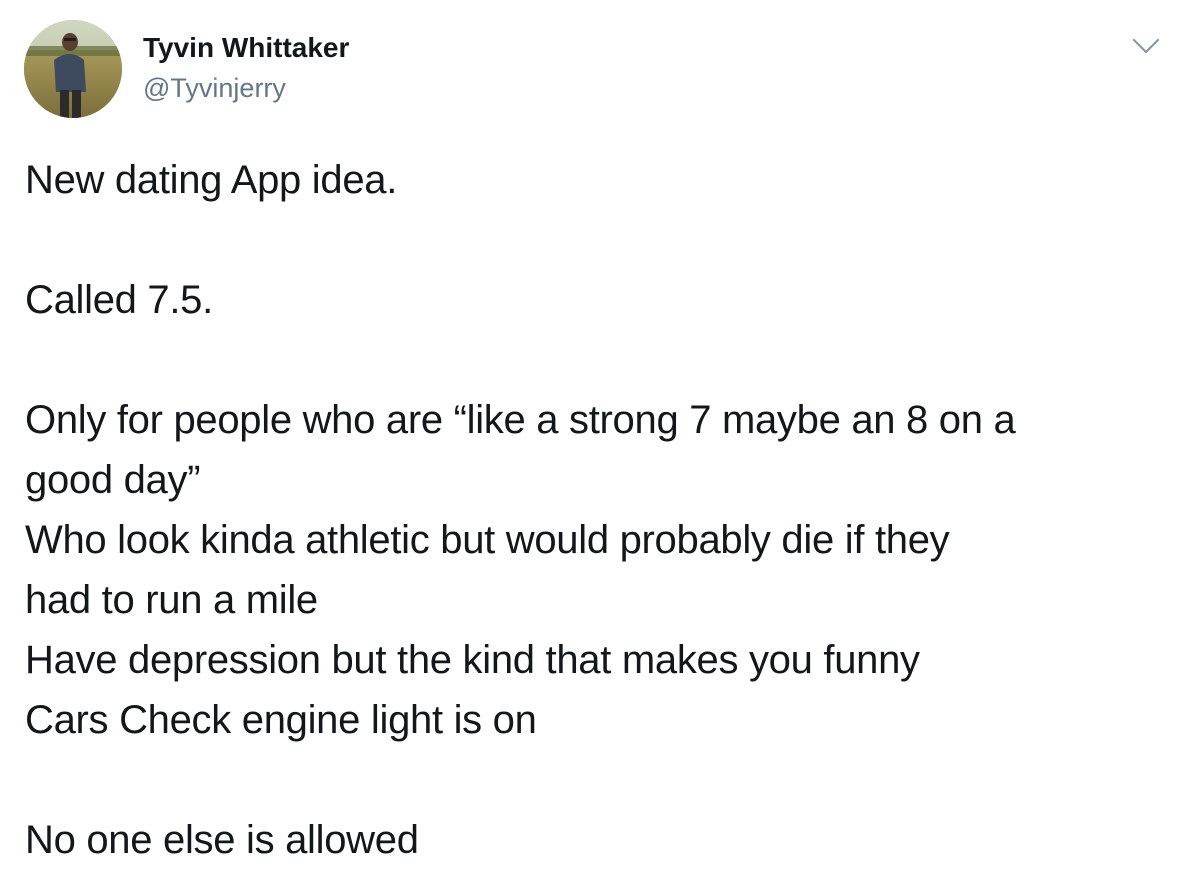 Image resolution: width=1187 pixels, height=890 pixels. Describe the element at coordinates (222, 840) in the screenshot. I see `tweet-line: No one else is allowed` at that location.